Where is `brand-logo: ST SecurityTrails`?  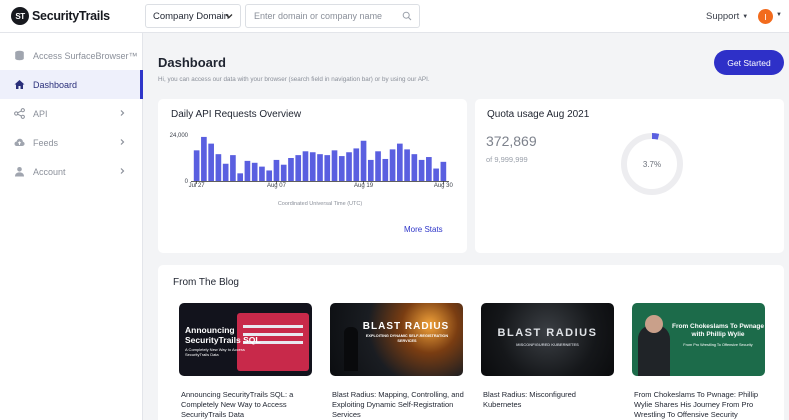
brand-logo: ST SecurityTrails is located at coordinates (60, 16).